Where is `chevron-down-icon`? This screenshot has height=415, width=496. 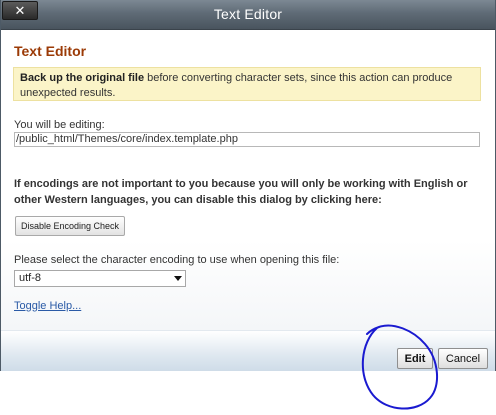 chevron-down-icon is located at coordinates (178, 278).